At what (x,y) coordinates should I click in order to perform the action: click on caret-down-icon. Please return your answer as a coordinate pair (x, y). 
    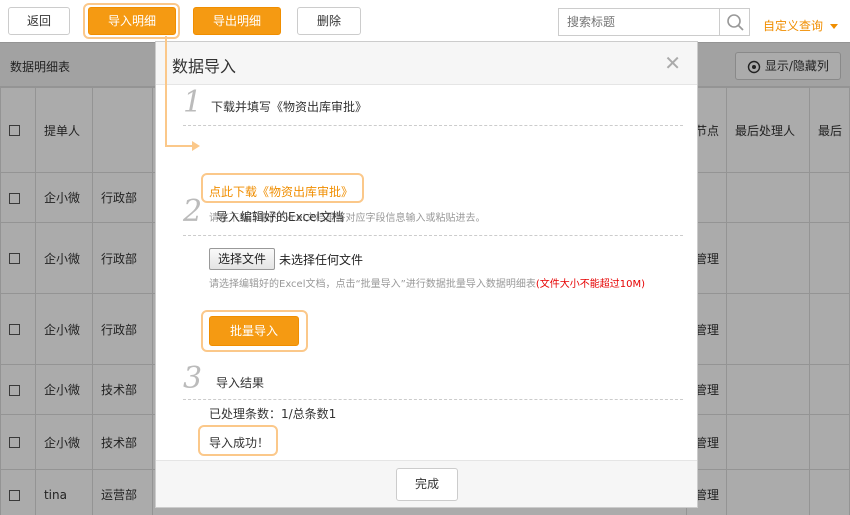
    Looking at the image, I should click on (833, 26).